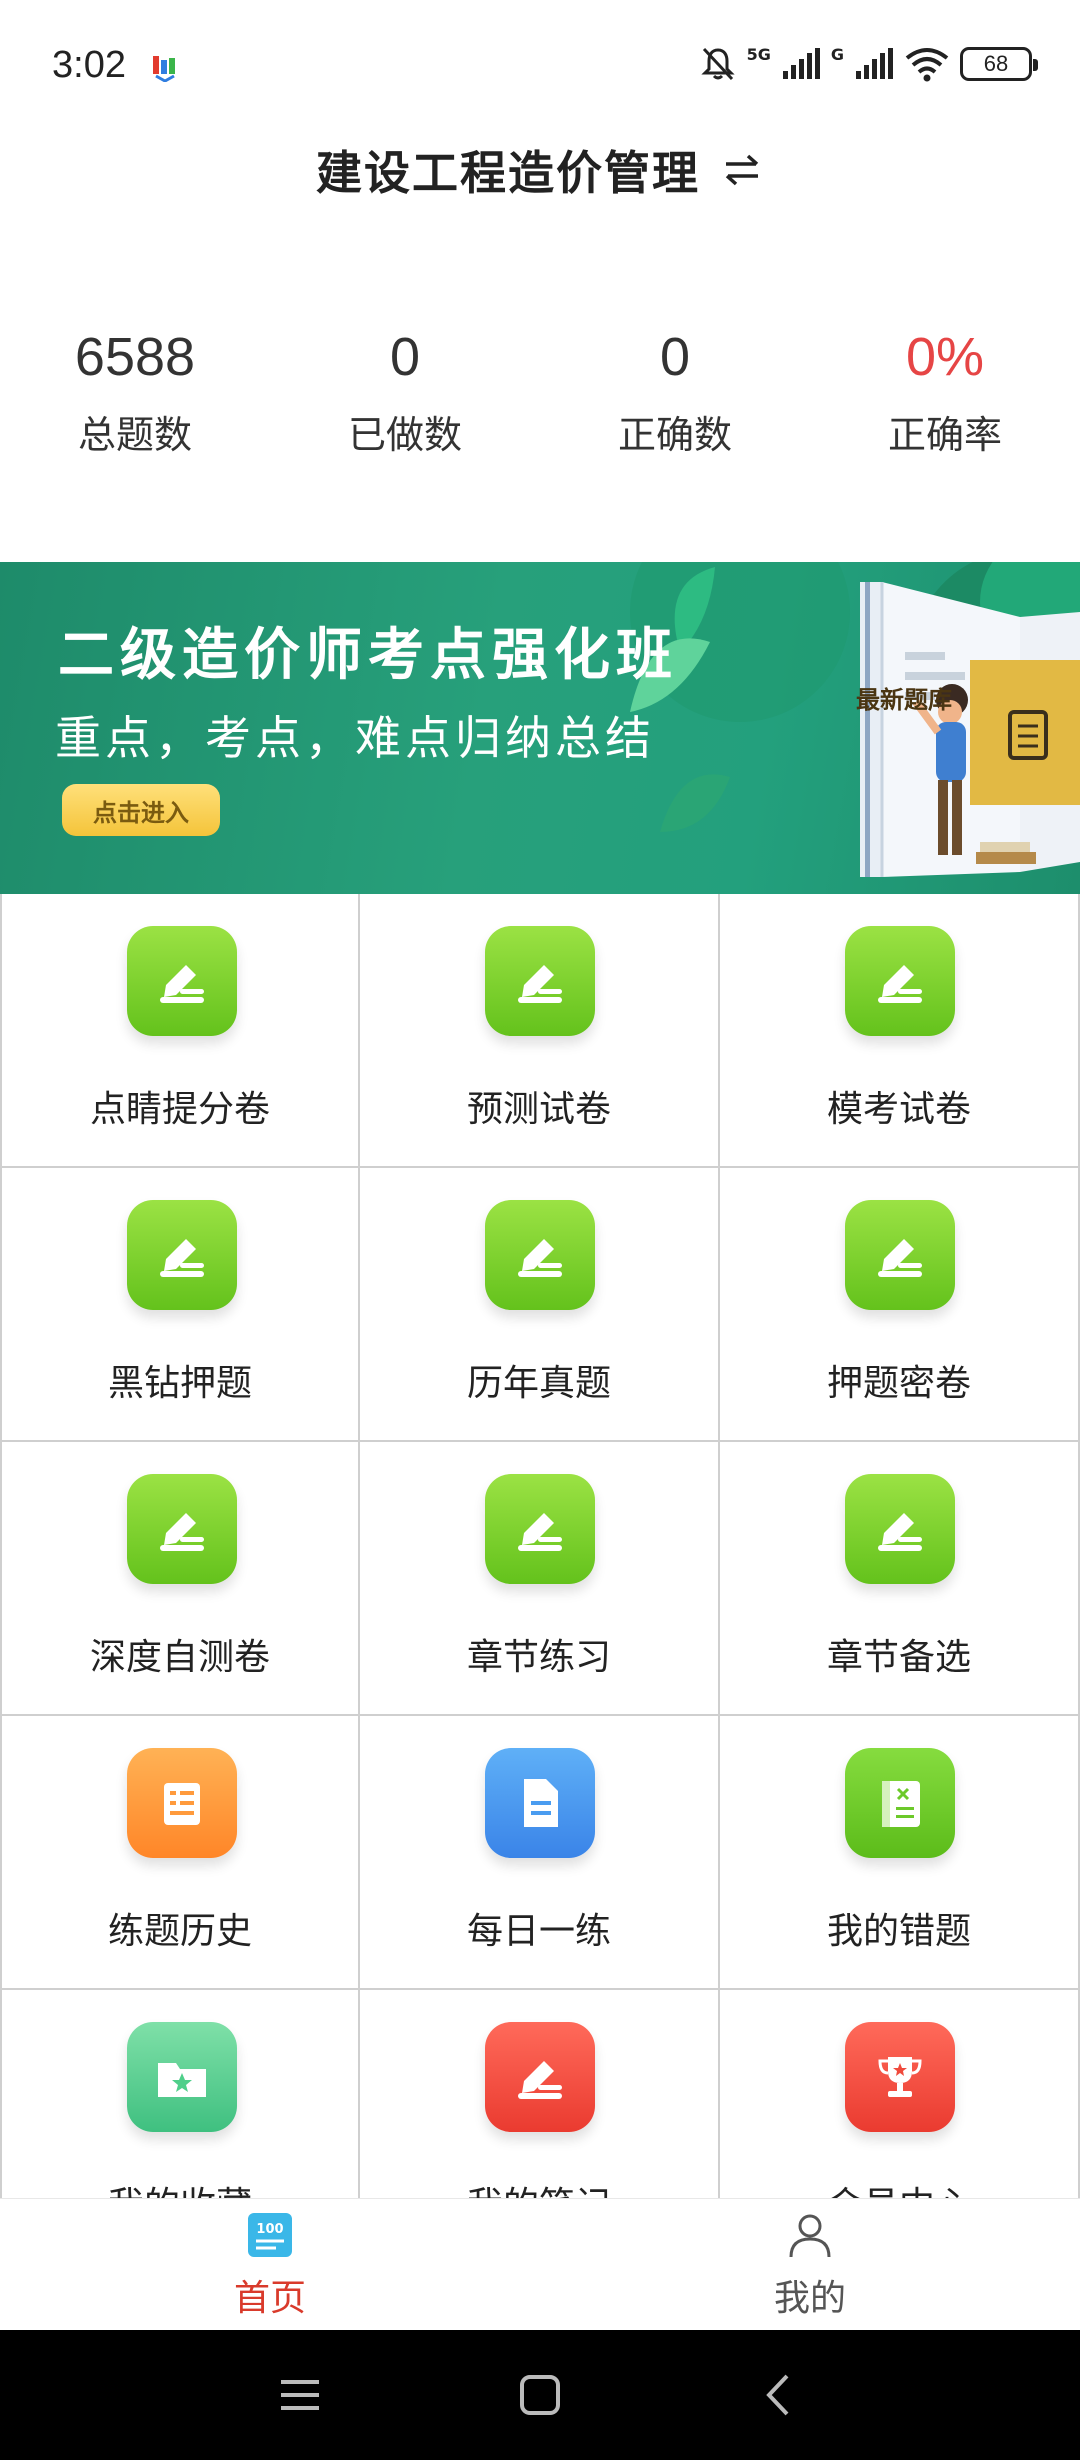 Image resolution: width=1080 pixels, height=2460 pixels. Describe the element at coordinates (538, 1931) in the screenshot. I see `grid-item-label: 每日一练` at that location.